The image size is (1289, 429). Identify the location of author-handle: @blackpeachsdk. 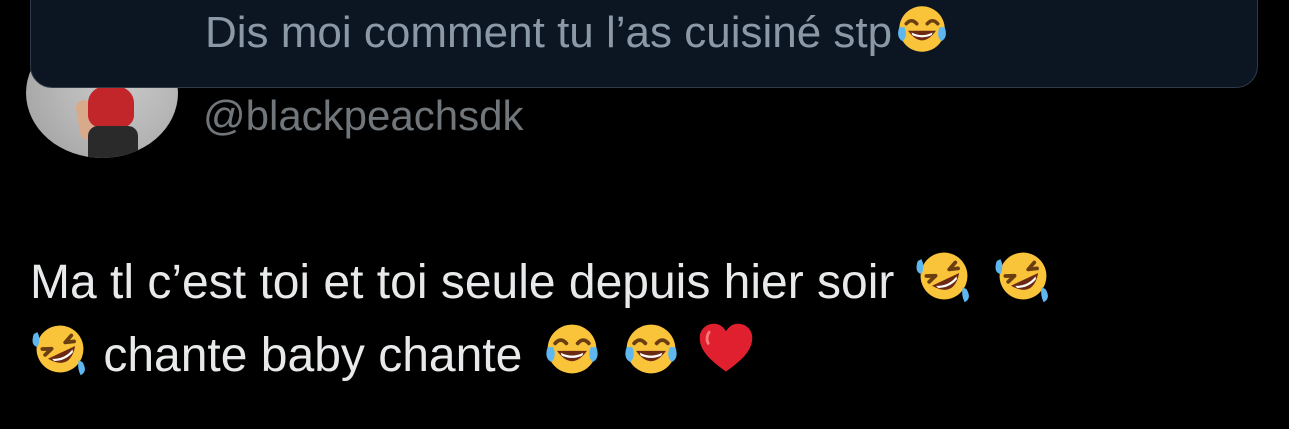
(363, 116).